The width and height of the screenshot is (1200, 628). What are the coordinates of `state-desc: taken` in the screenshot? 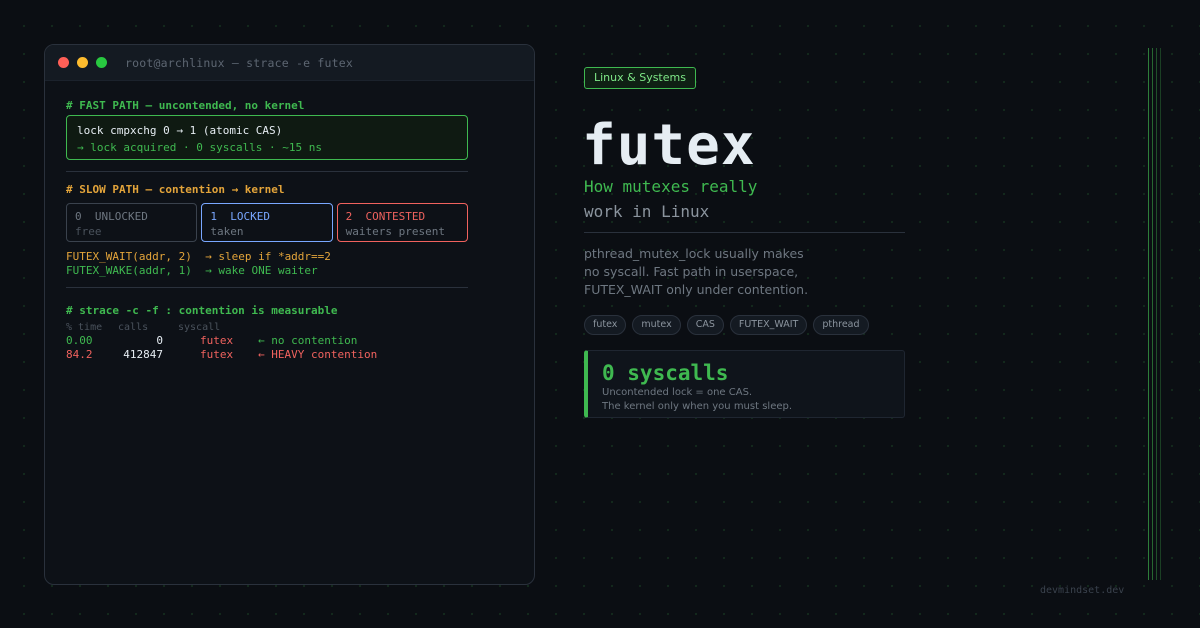 It's located at (227, 231).